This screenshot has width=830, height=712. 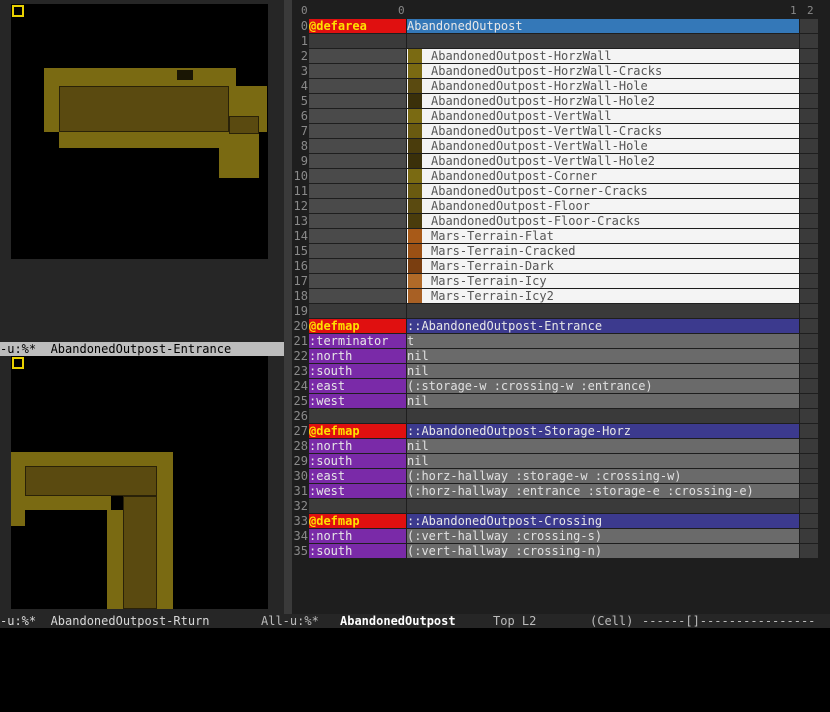 I want to click on table-row: 28:north nil, so click(x=561, y=446).